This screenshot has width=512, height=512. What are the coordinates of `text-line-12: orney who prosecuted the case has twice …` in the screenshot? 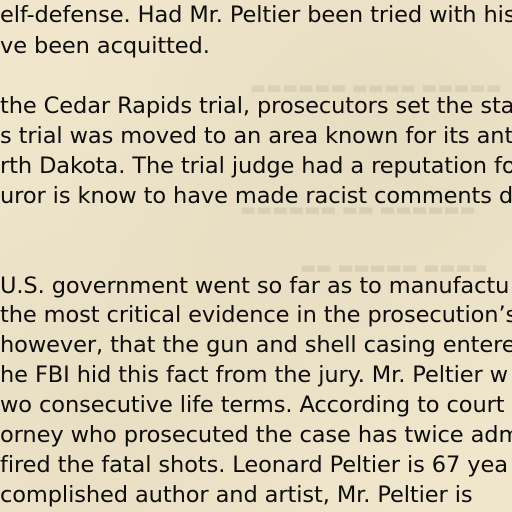 It's located at (256, 435).